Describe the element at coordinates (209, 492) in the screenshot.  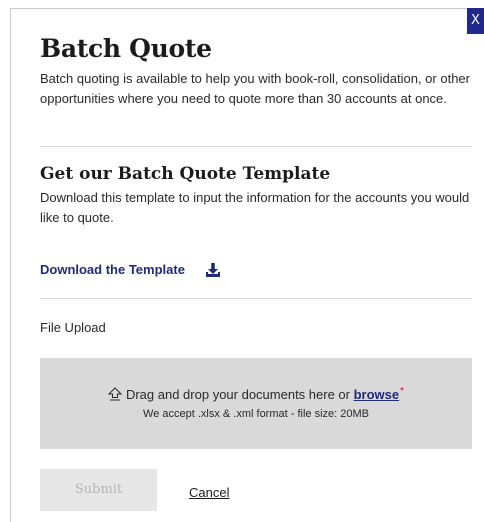
I see `cancel-link: Cancel` at that location.